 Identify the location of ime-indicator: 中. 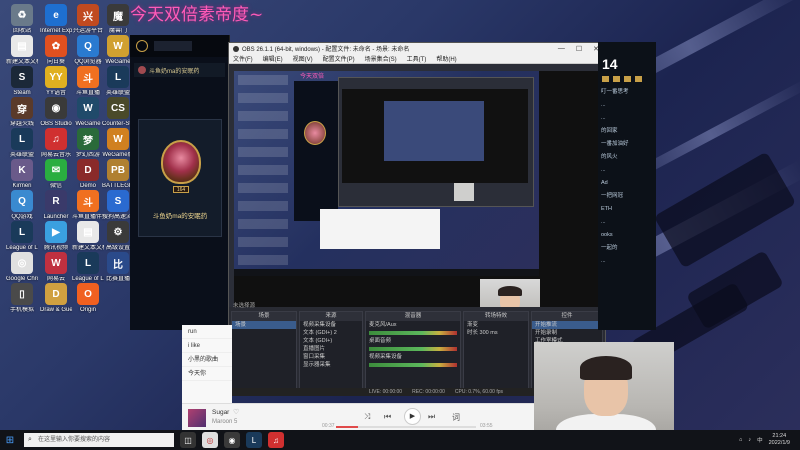
(760, 440).